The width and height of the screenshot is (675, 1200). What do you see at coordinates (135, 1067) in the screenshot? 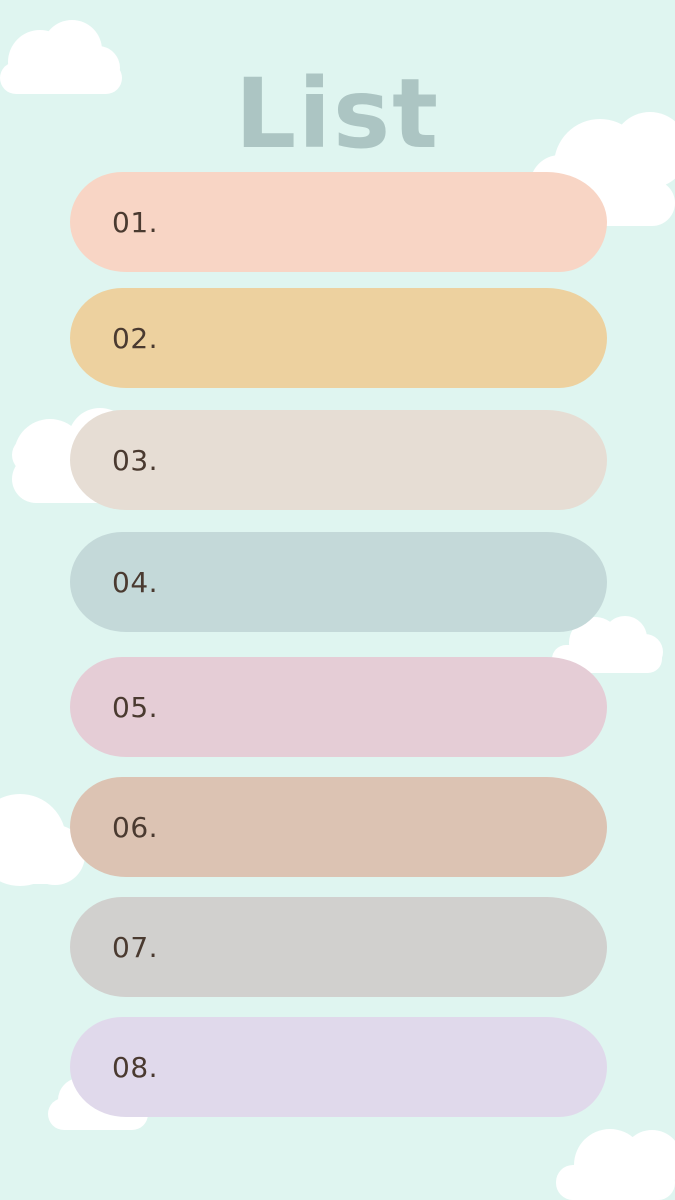
I see `list-item-label: 08.` at bounding box center [135, 1067].